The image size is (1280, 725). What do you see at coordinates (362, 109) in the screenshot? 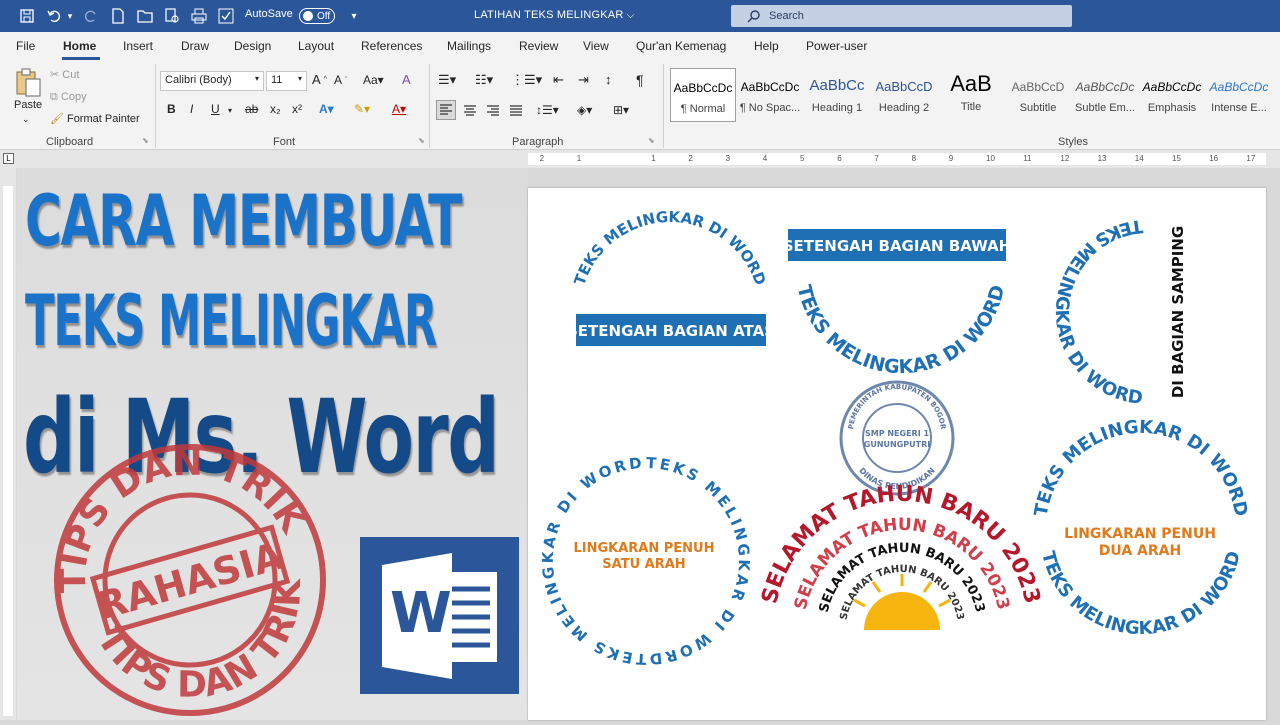
I see `highlight-icon: ✎▾` at bounding box center [362, 109].